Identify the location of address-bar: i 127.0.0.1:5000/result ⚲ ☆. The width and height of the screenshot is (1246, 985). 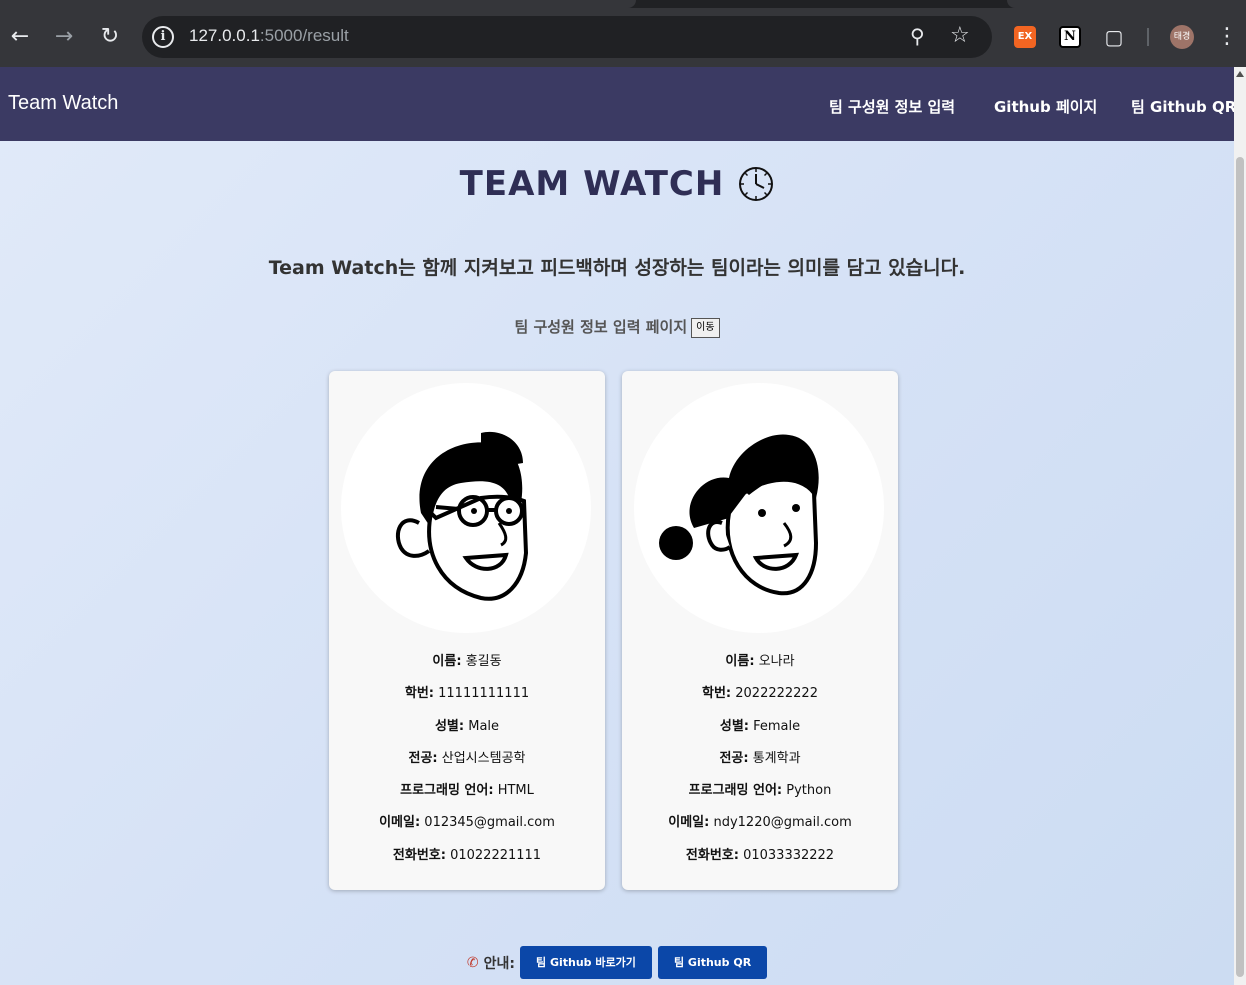
(567, 37).